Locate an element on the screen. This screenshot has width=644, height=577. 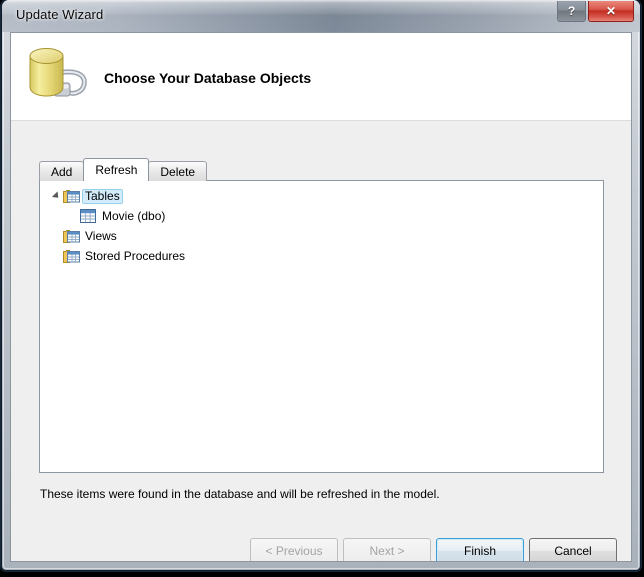
next-button: Next > is located at coordinates (387, 549).